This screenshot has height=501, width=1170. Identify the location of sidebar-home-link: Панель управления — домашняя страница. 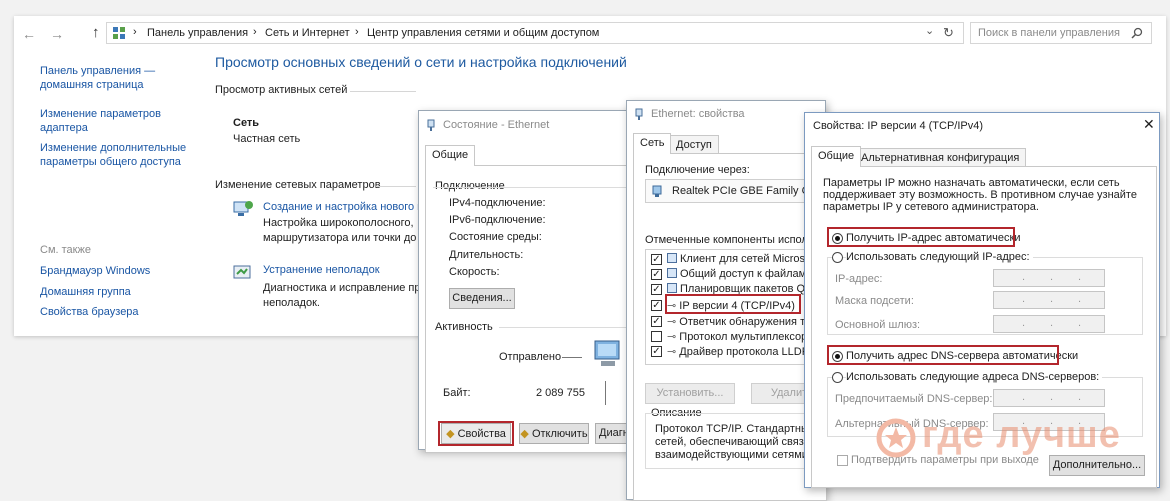
(105, 78).